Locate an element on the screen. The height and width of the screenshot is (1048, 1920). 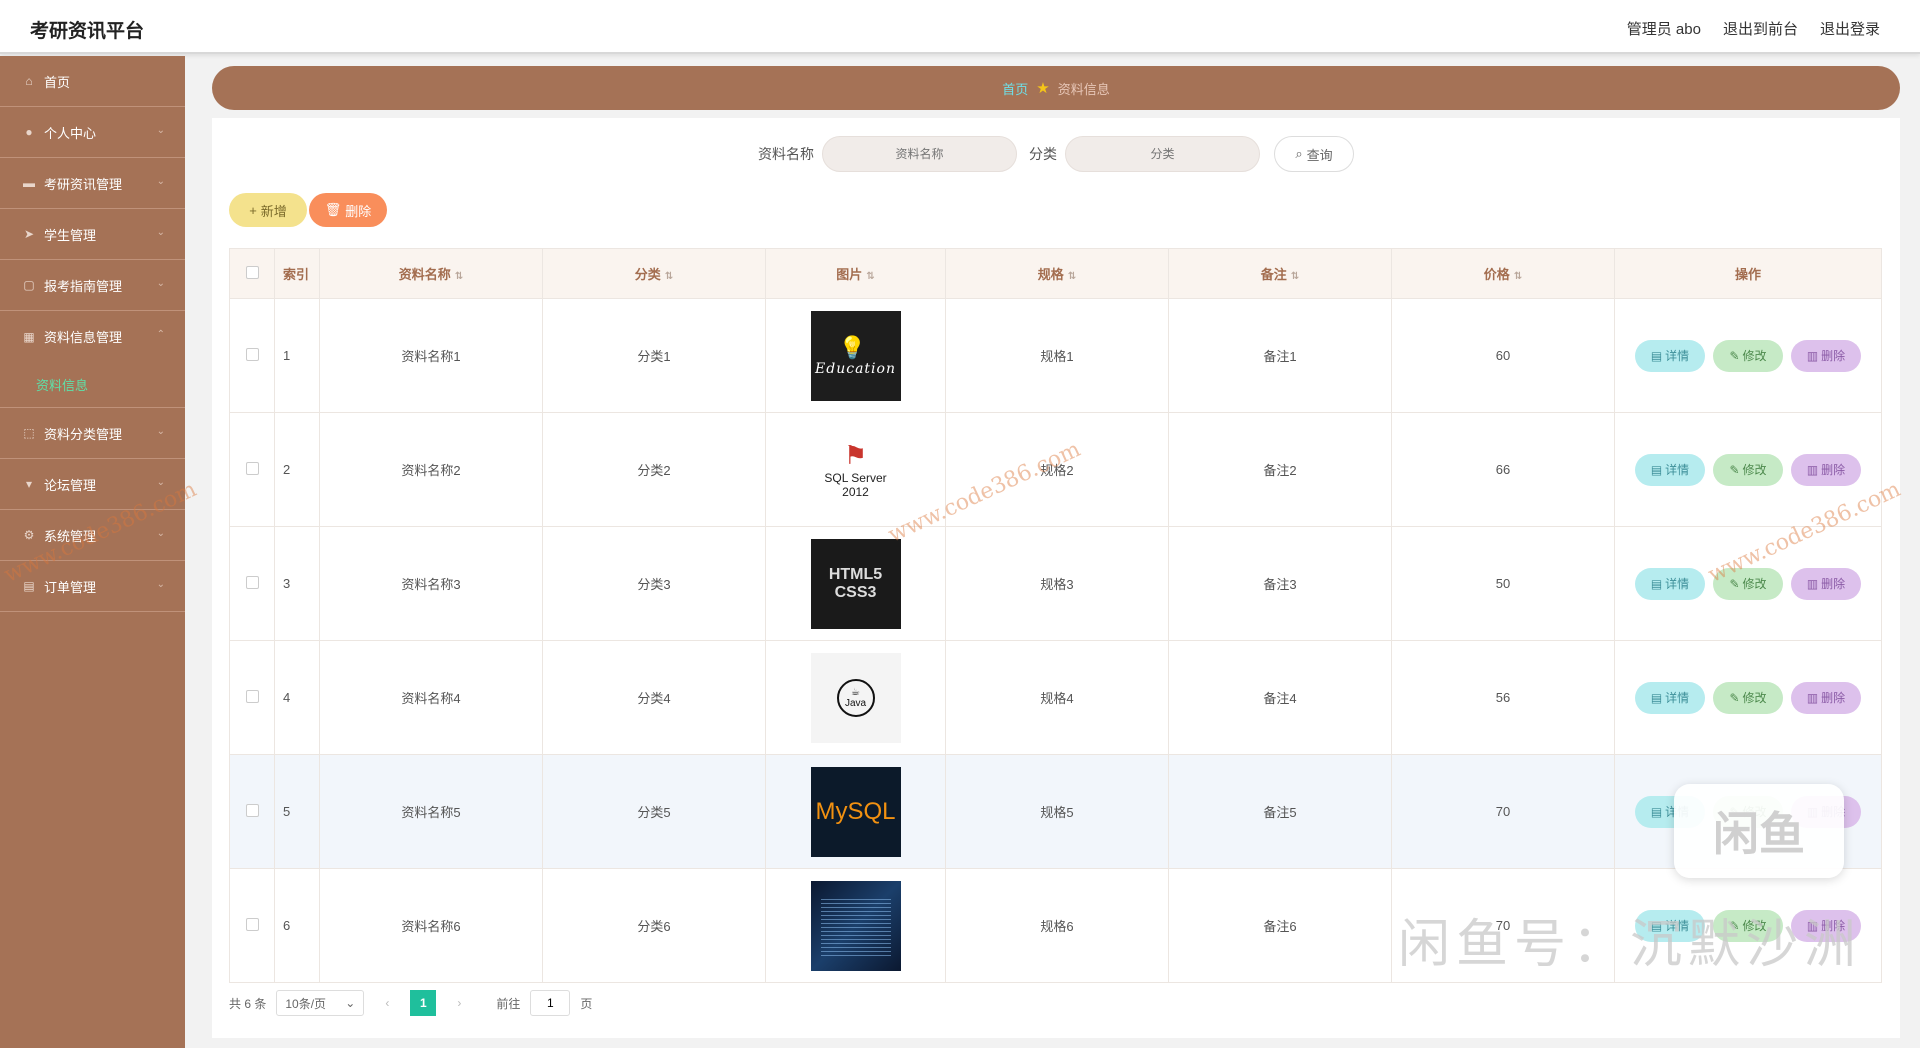
row-index: 2 is located at coordinates (297, 469).